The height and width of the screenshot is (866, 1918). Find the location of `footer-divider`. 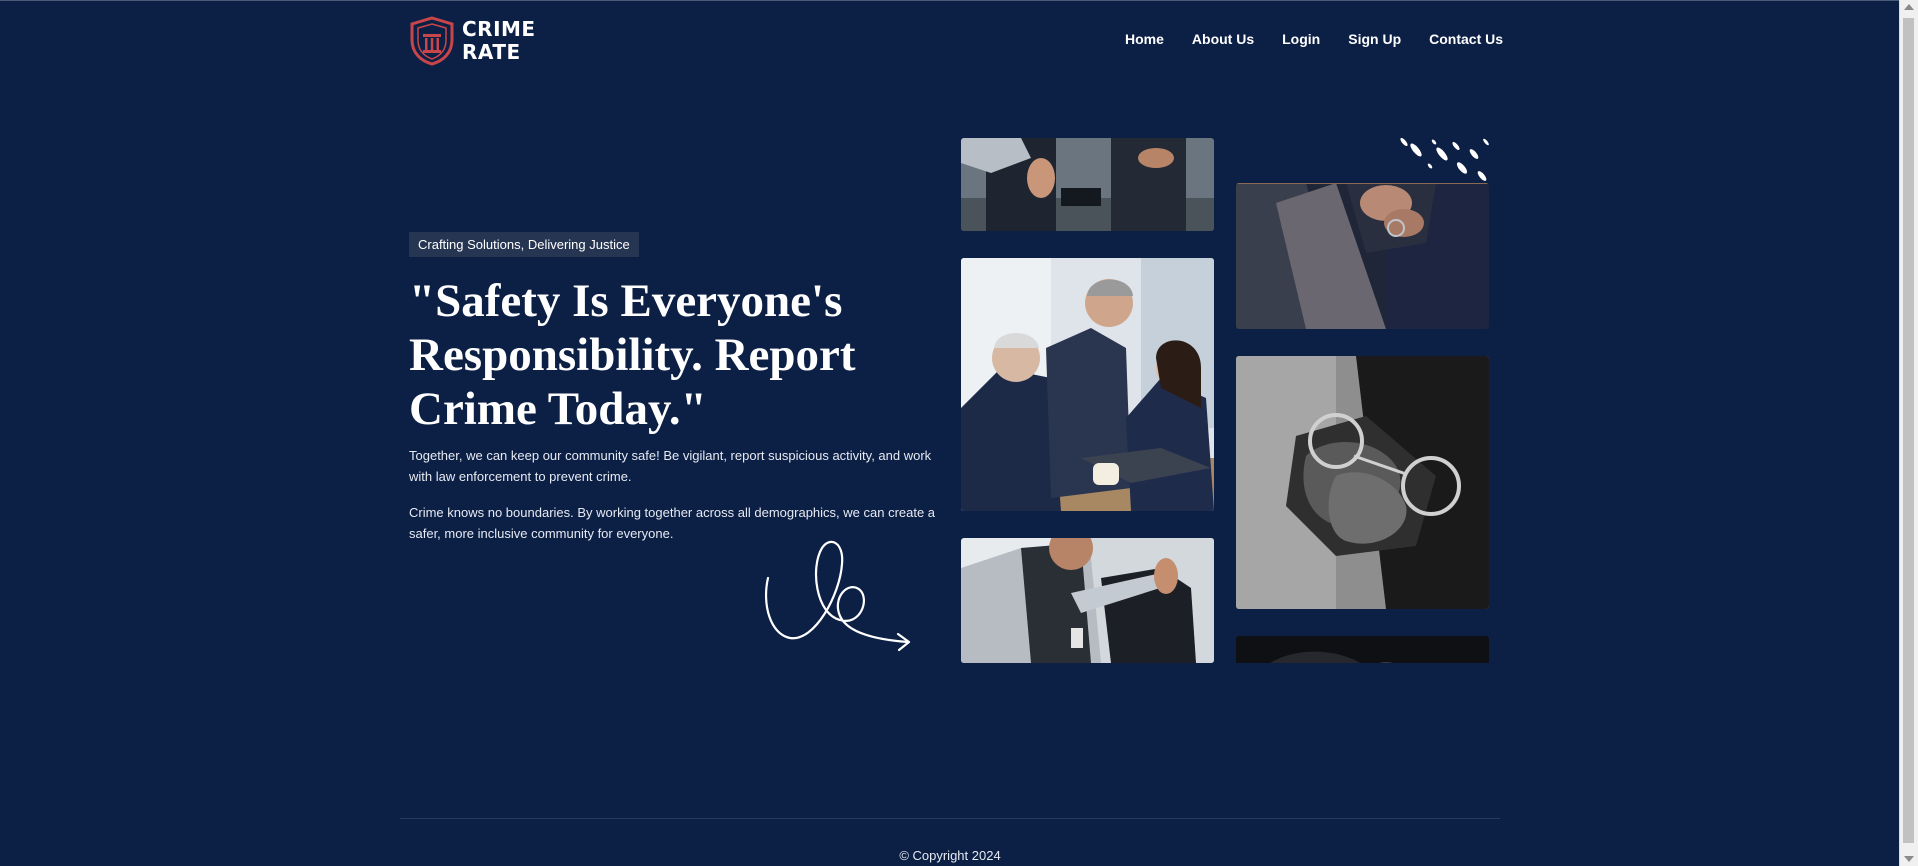

footer-divider is located at coordinates (950, 818).